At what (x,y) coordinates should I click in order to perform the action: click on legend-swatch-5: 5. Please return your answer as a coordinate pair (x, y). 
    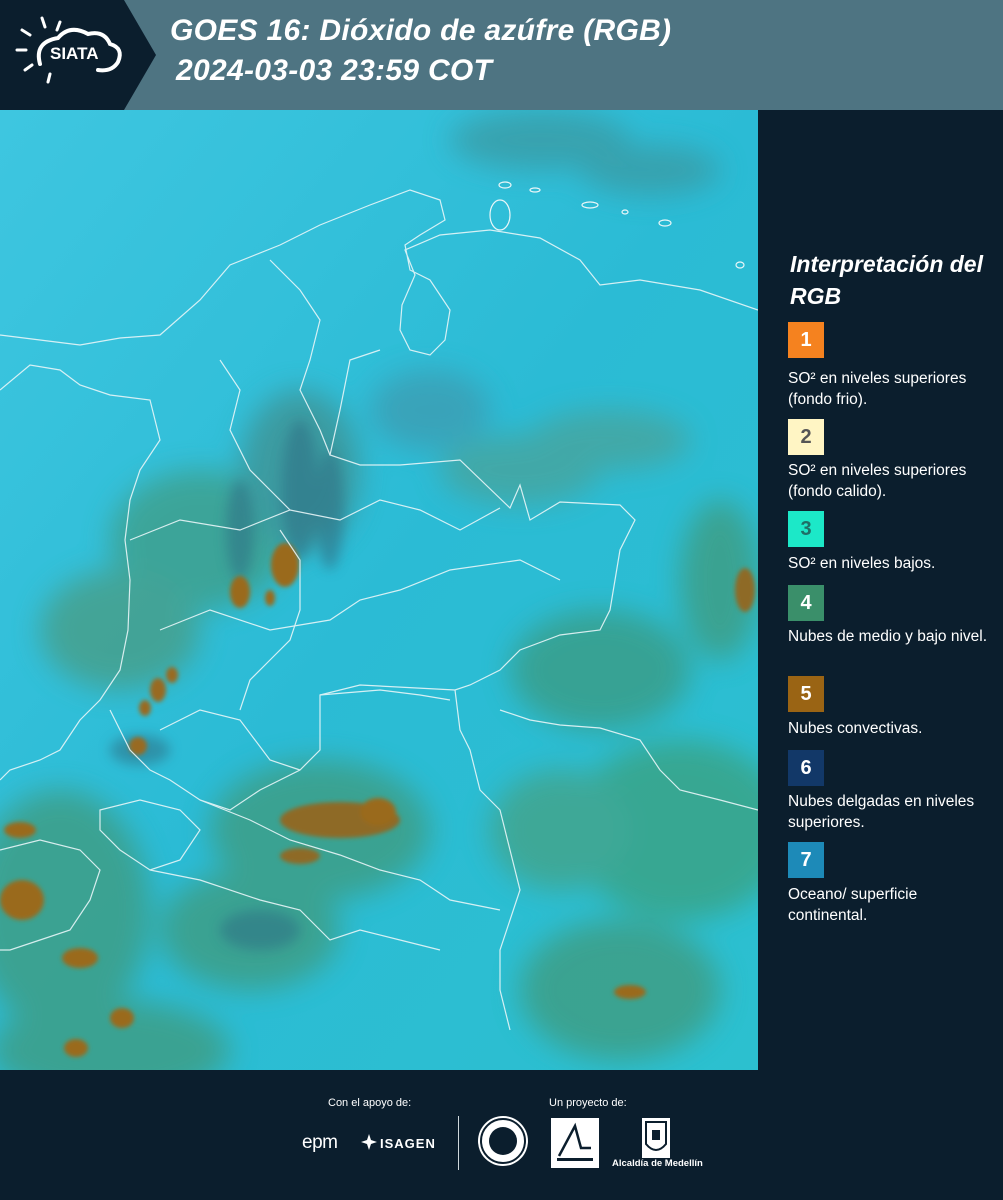
    Looking at the image, I should click on (806, 694).